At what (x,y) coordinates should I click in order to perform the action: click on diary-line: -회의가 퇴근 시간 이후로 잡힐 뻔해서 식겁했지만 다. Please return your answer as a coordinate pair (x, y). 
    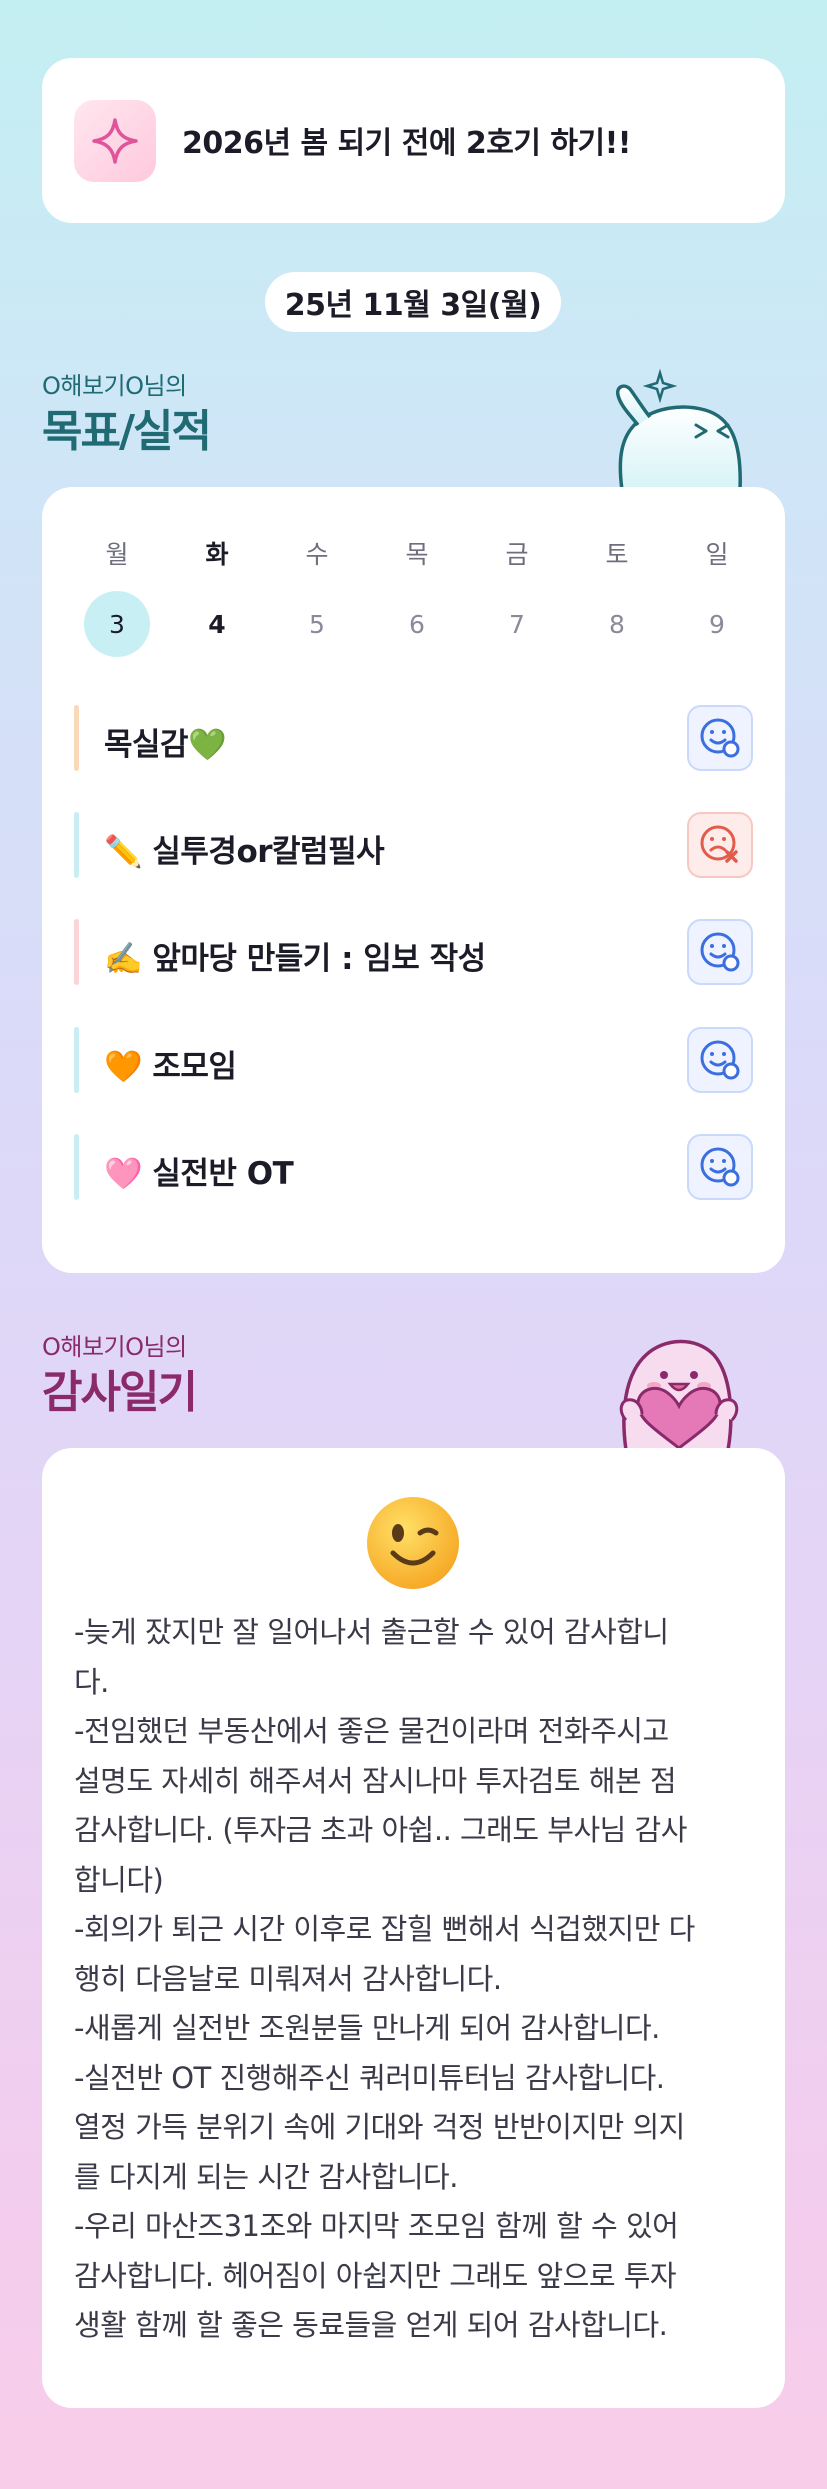
    Looking at the image, I should click on (384, 1929).